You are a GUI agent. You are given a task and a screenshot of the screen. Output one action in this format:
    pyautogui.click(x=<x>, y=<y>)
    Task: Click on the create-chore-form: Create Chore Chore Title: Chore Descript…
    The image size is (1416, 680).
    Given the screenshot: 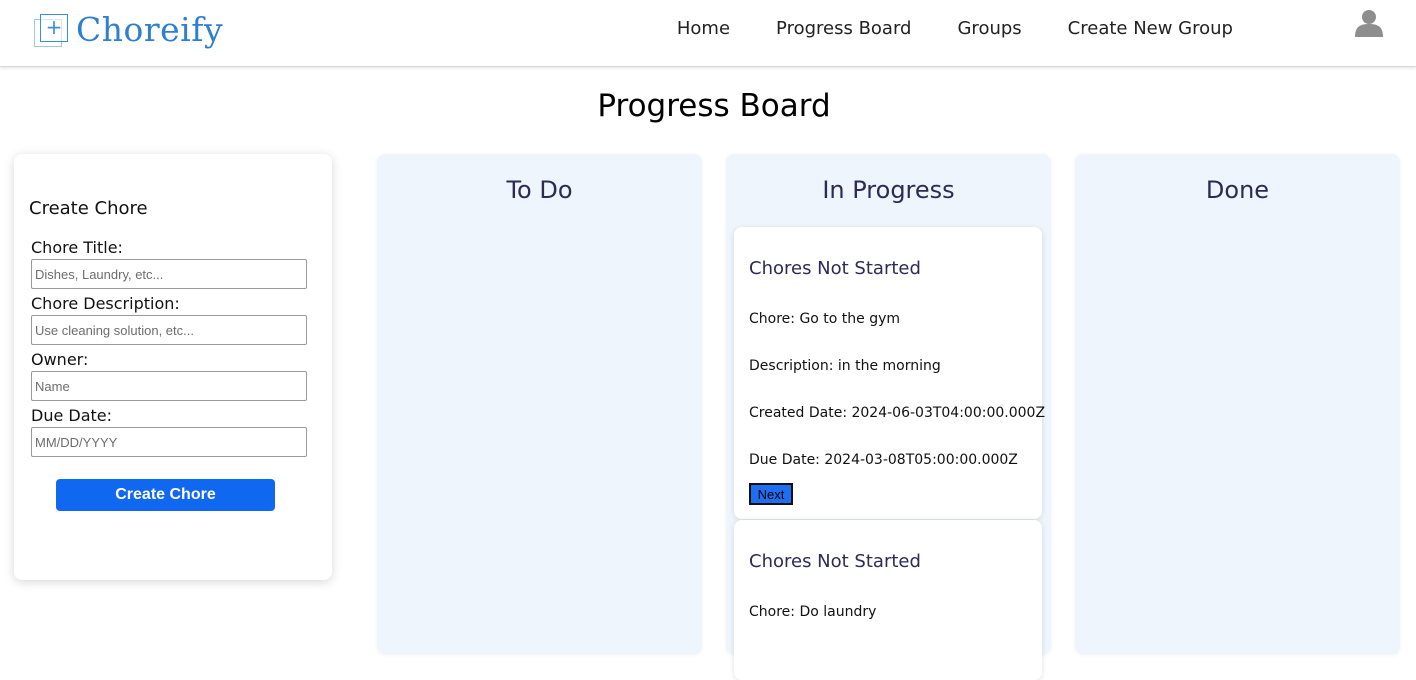 What is the action you would take?
    pyautogui.click(x=173, y=367)
    